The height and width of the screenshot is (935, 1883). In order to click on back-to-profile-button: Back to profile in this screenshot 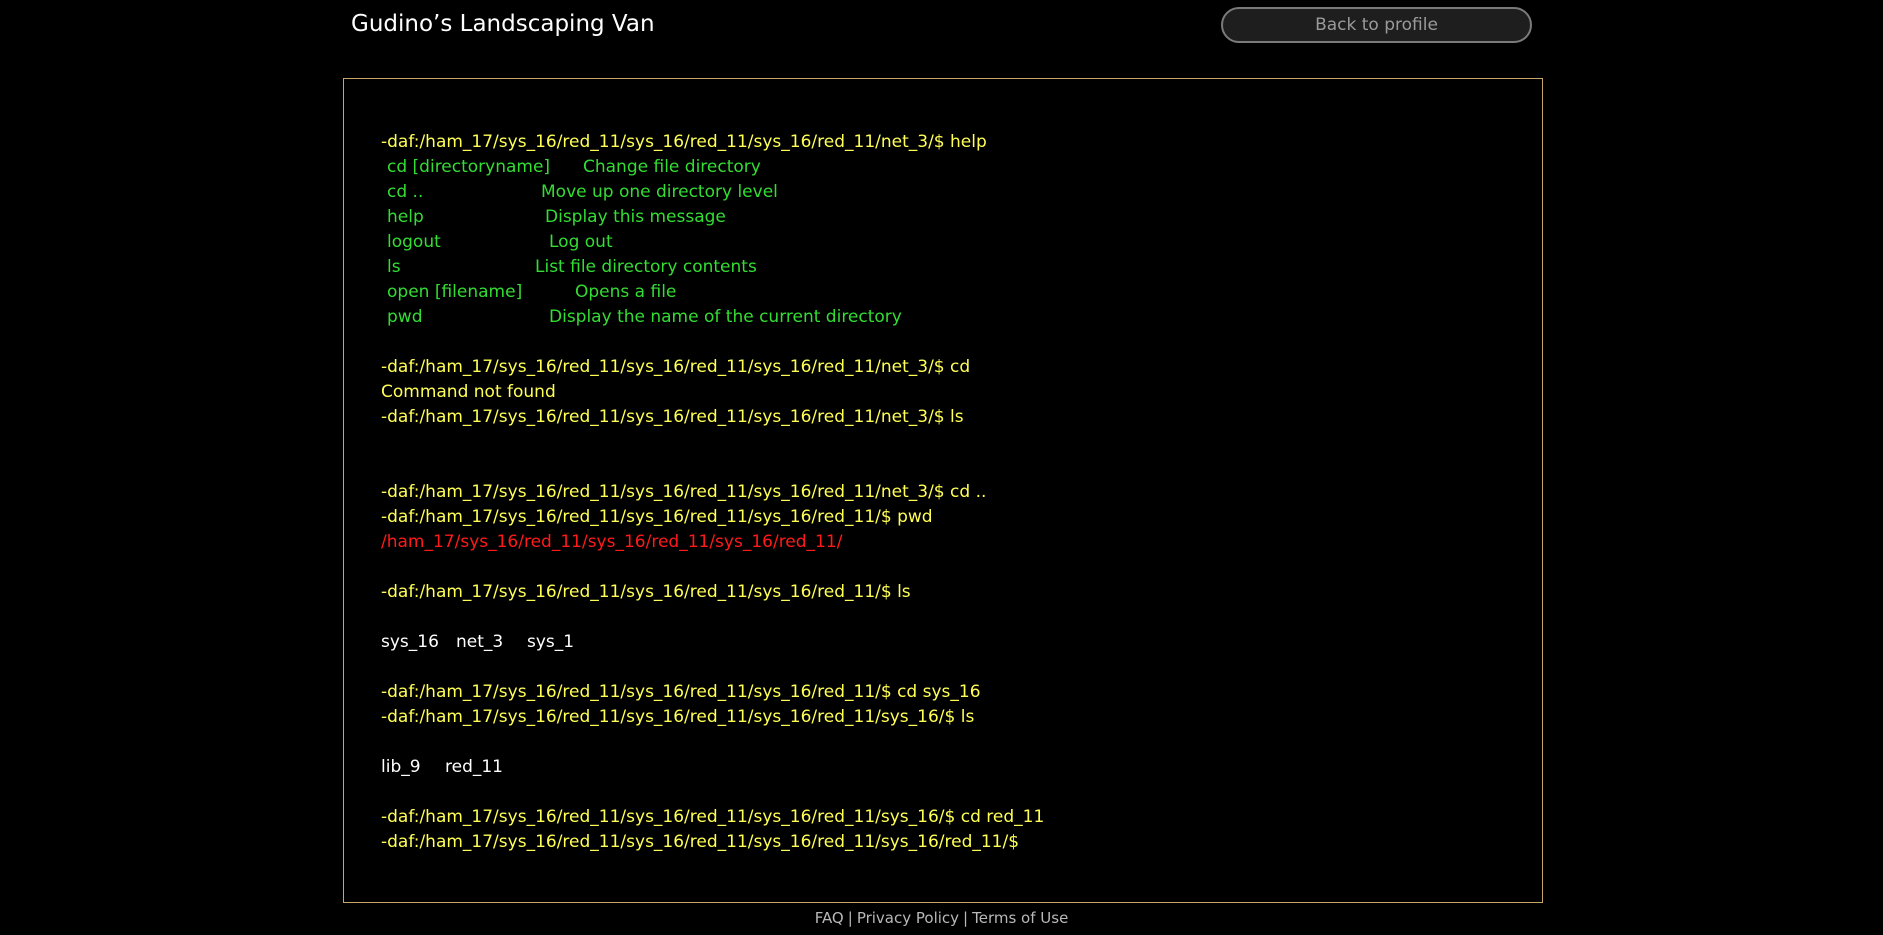, I will do `click(1376, 25)`.